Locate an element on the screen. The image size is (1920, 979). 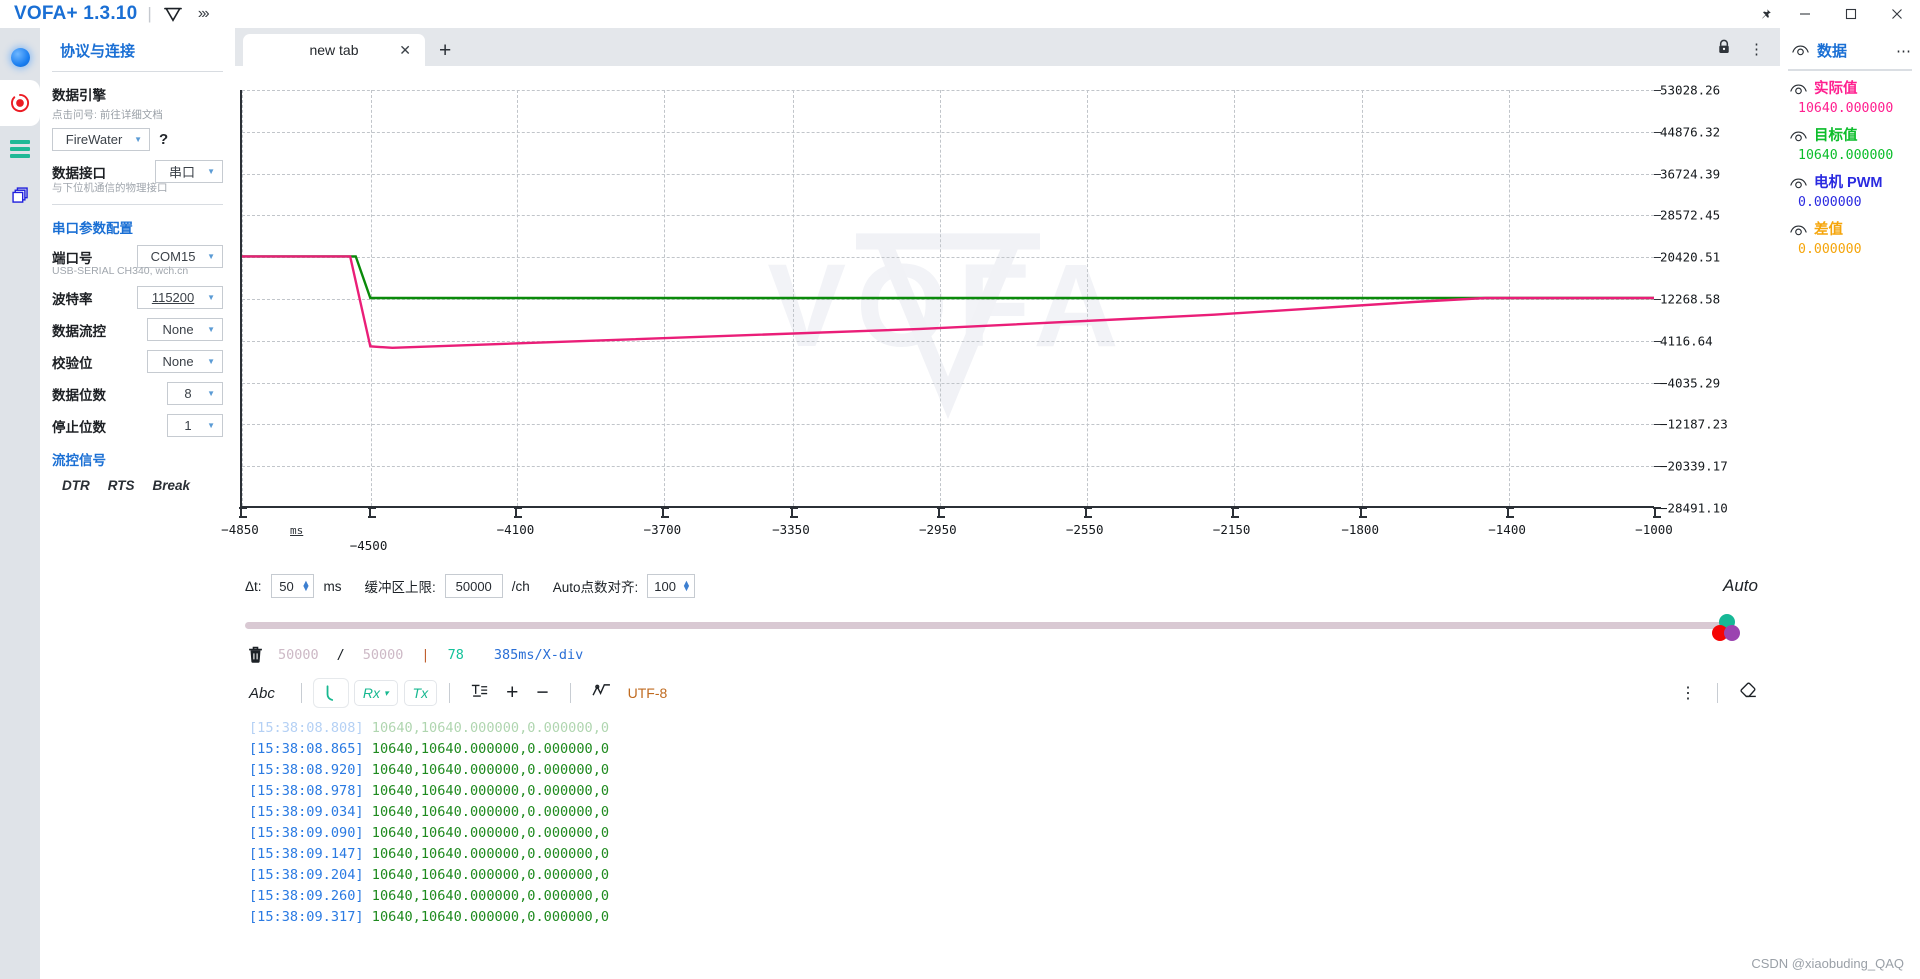
trash-icon is located at coordinates (255, 655).